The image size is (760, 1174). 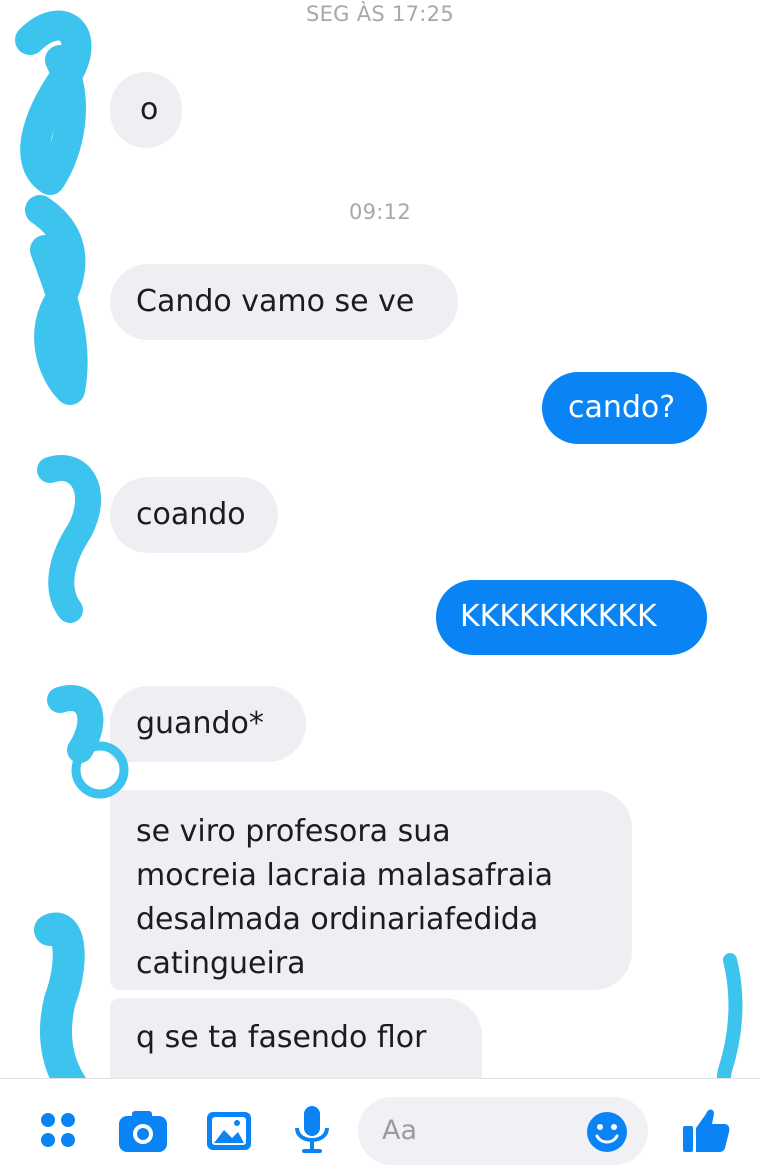 I want to click on message-text: Cando vamo se ve, so click(x=275, y=301).